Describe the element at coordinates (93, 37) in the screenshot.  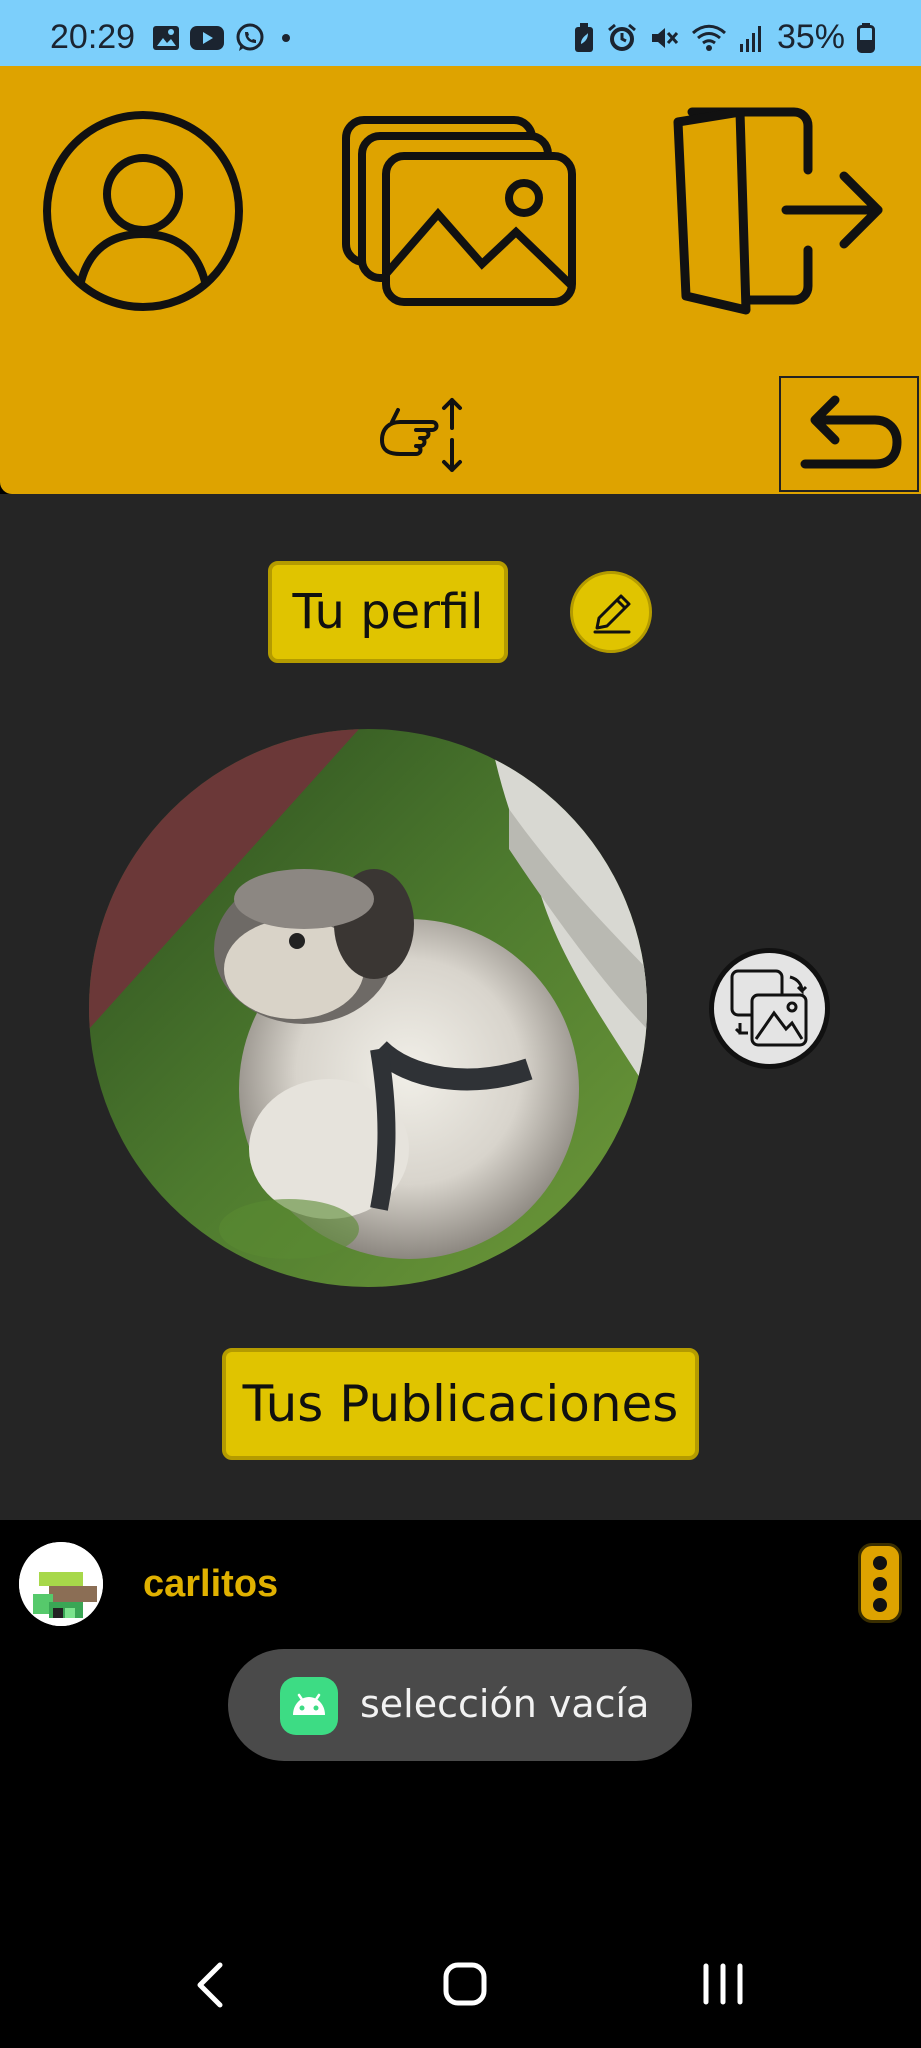
I see `status-time: 20:29` at that location.